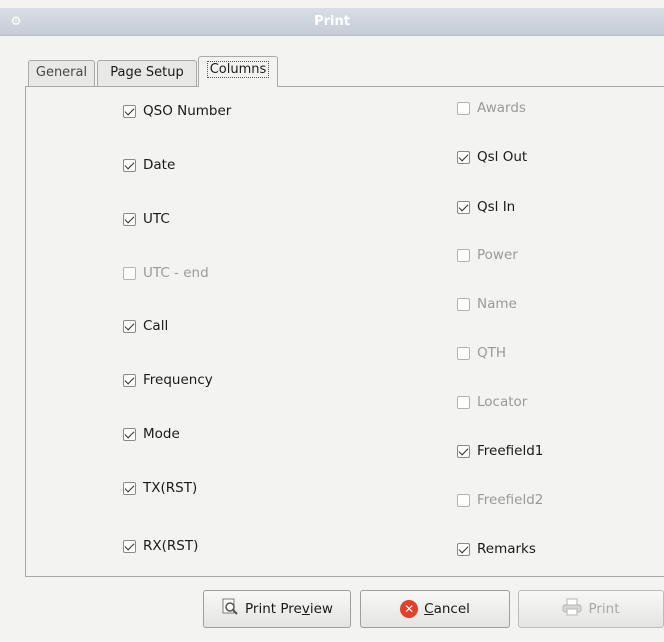  What do you see at coordinates (496, 207) in the screenshot?
I see `checkbox-label: Qsl In` at bounding box center [496, 207].